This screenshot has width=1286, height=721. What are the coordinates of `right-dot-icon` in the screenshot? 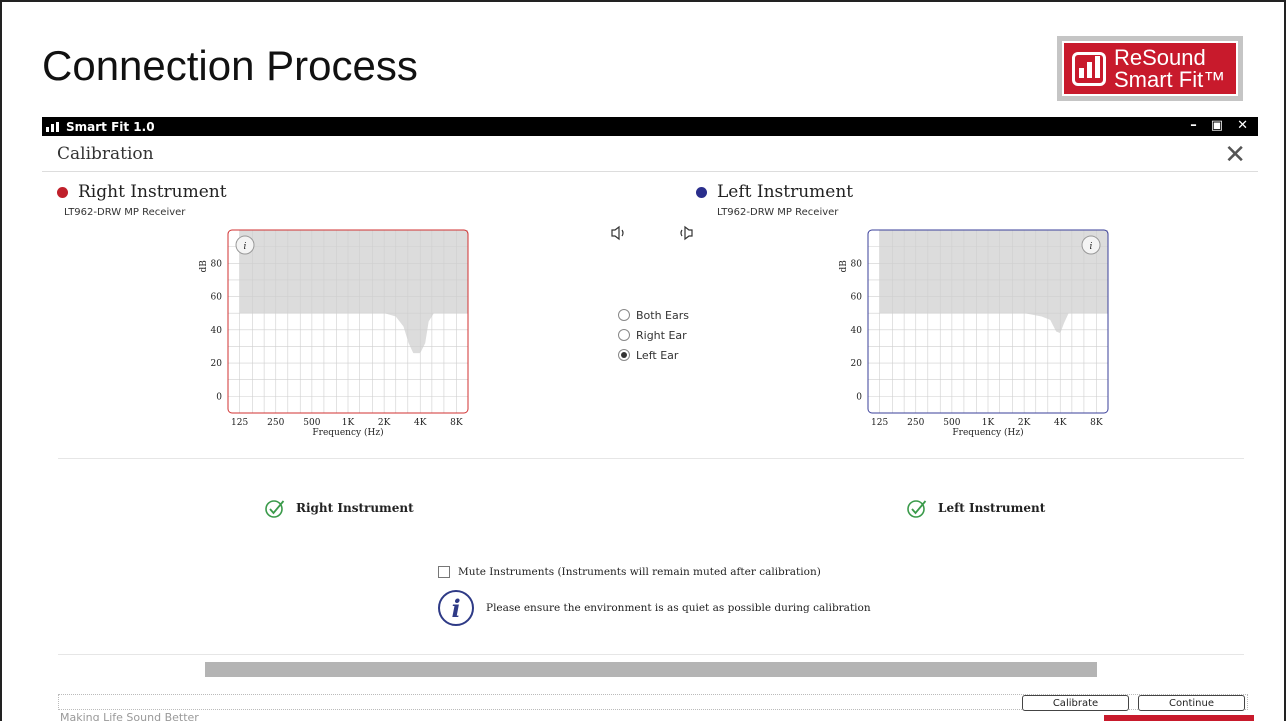 It's located at (62, 192).